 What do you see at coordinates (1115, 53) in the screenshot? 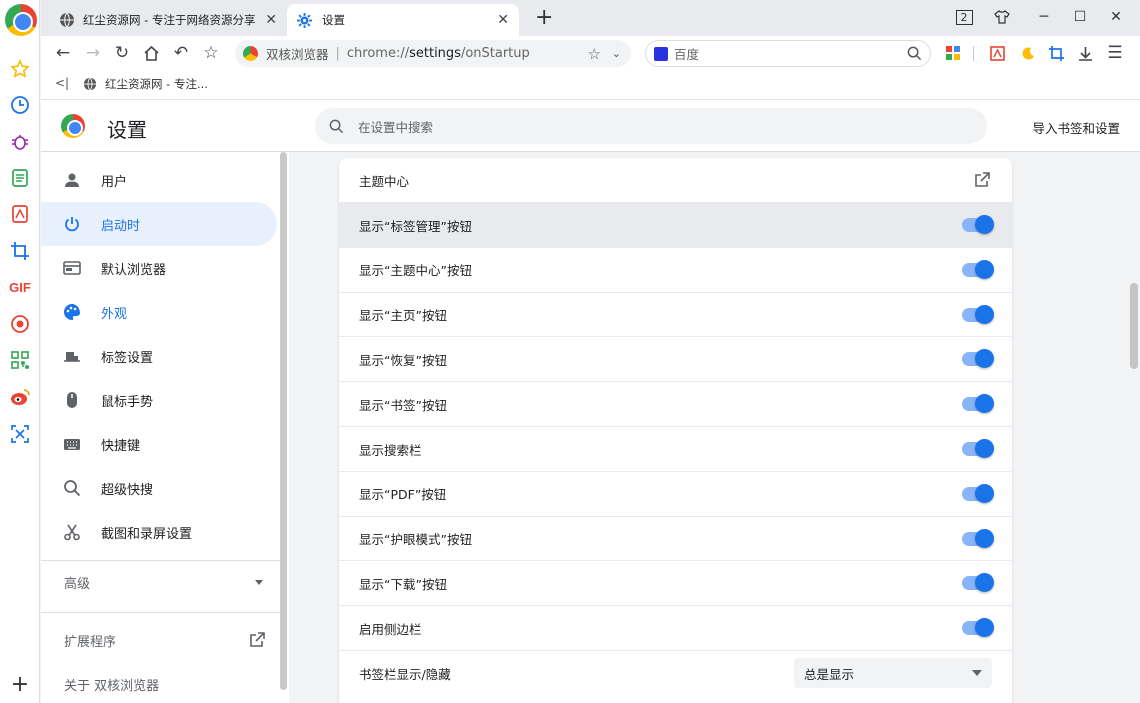
I see `menu-icon: ☰` at bounding box center [1115, 53].